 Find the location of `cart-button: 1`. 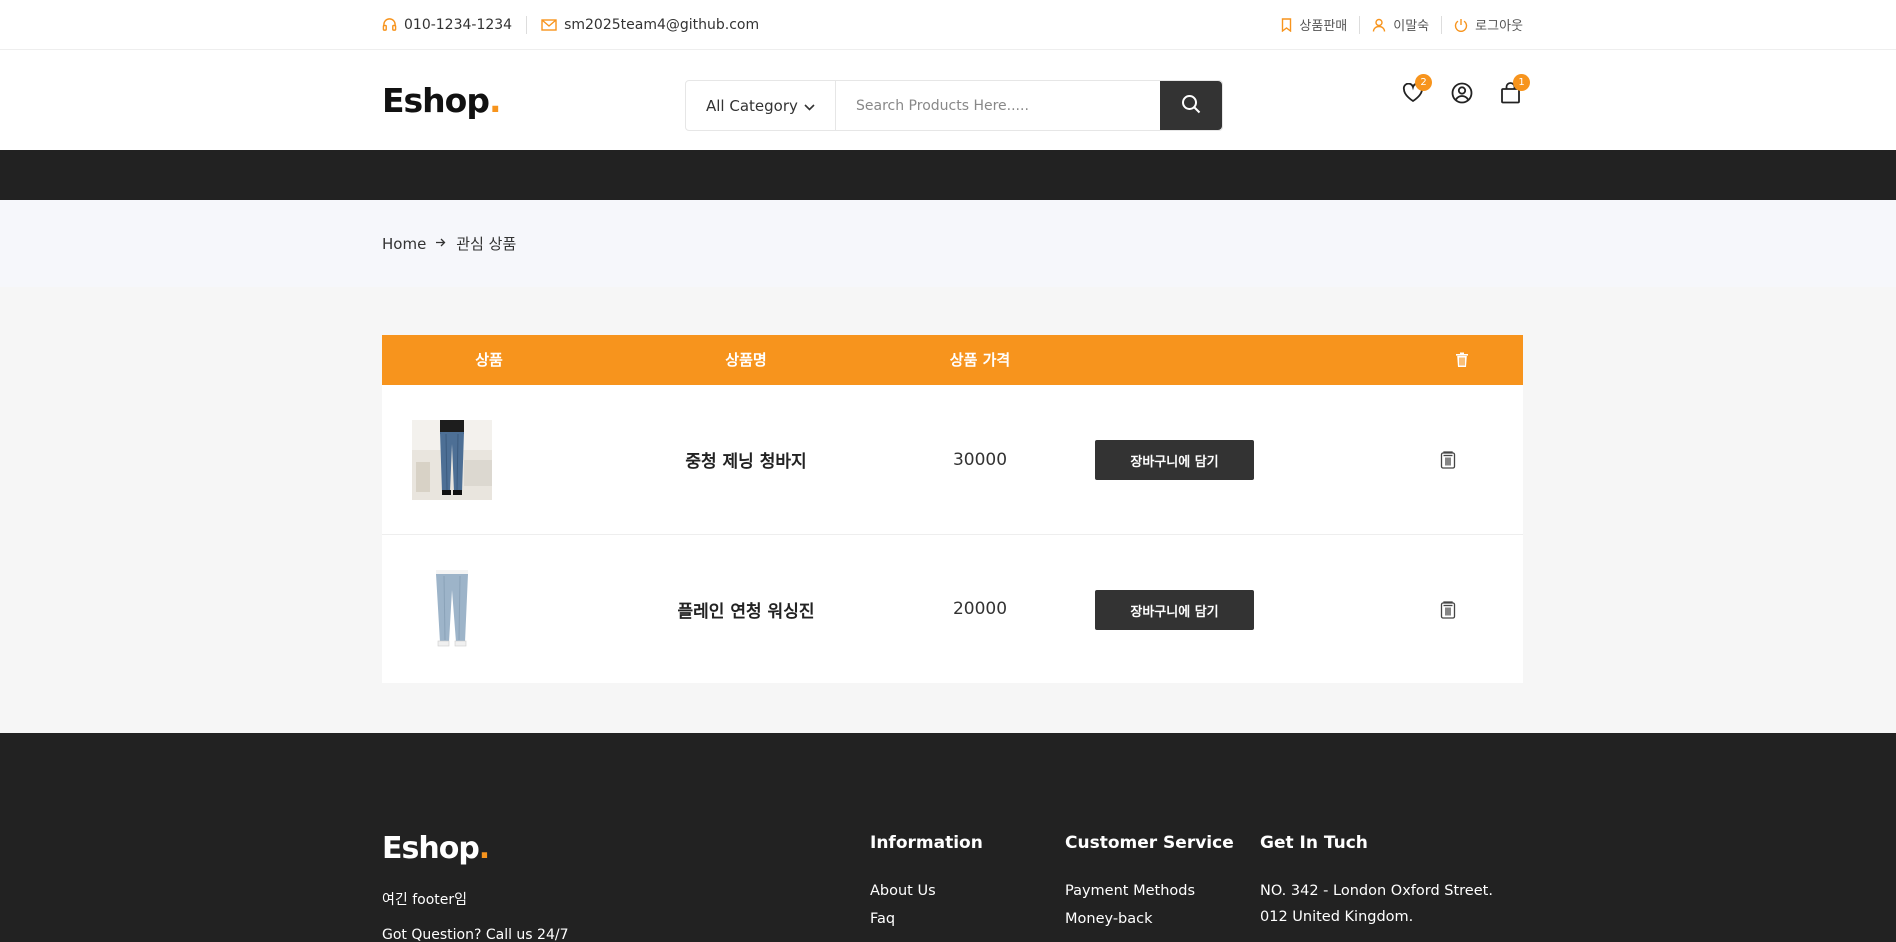

cart-button: 1 is located at coordinates (1514, 91).